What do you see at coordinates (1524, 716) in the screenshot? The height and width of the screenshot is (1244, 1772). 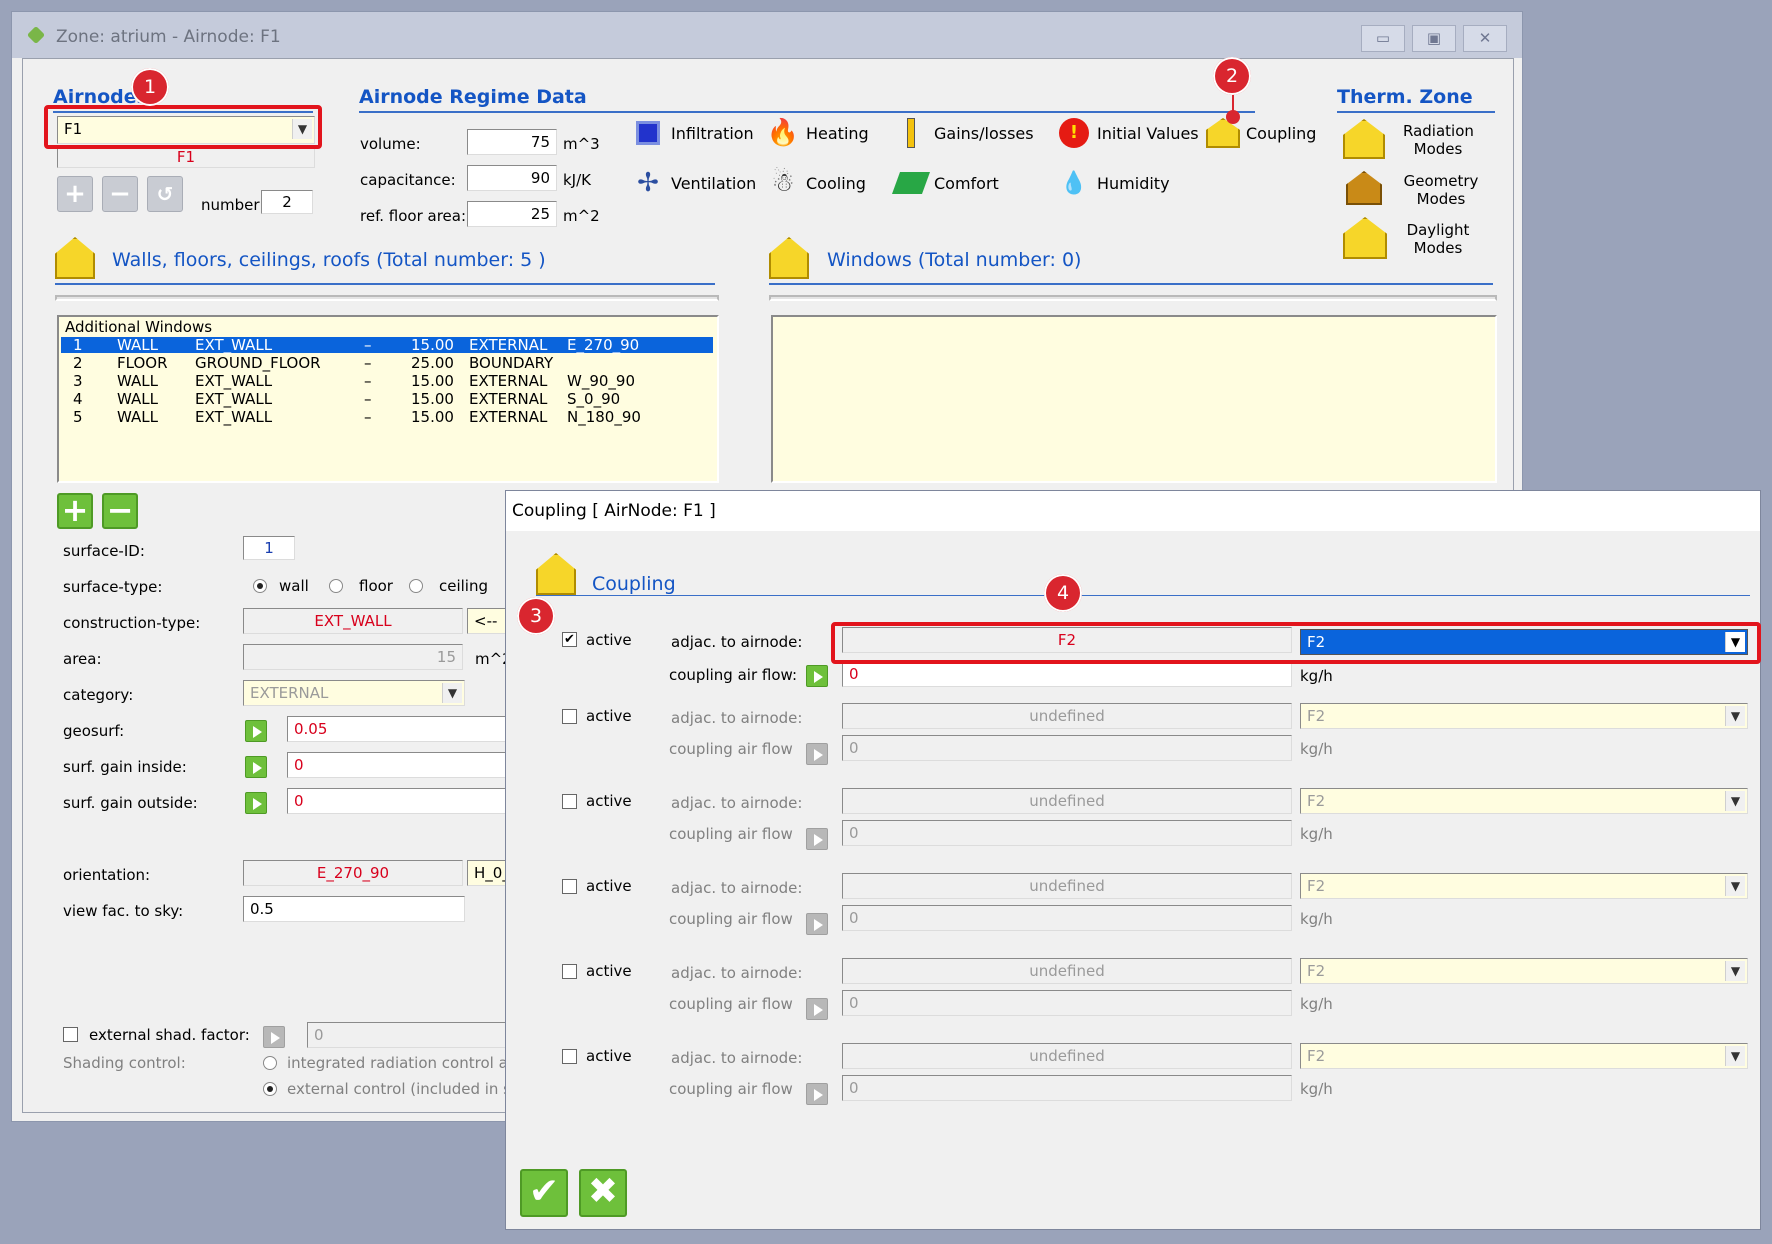 I see `adjacent-airnode-select-2: F2 ▼` at bounding box center [1524, 716].